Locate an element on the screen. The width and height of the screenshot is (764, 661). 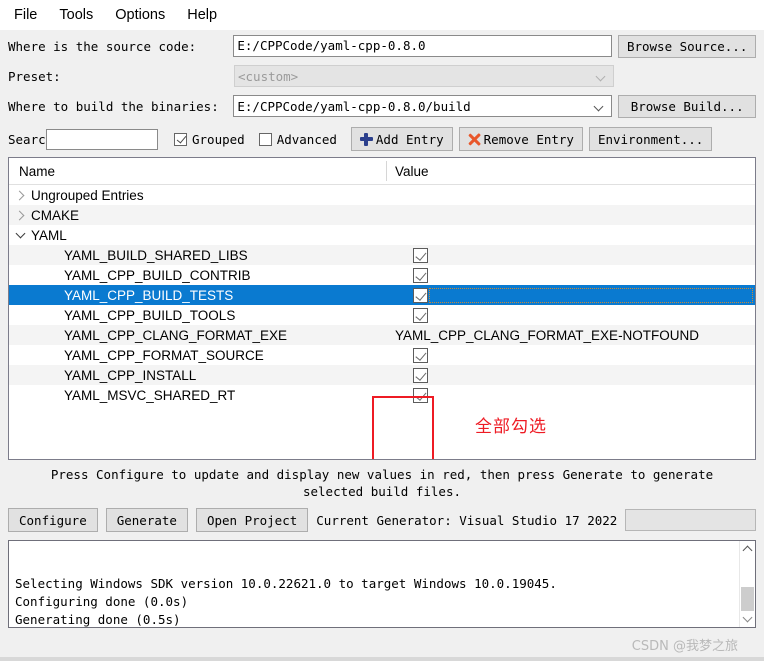
table-cell-name: YAML_CPP_BUILD_CONTRIB is located at coordinates (198, 275).